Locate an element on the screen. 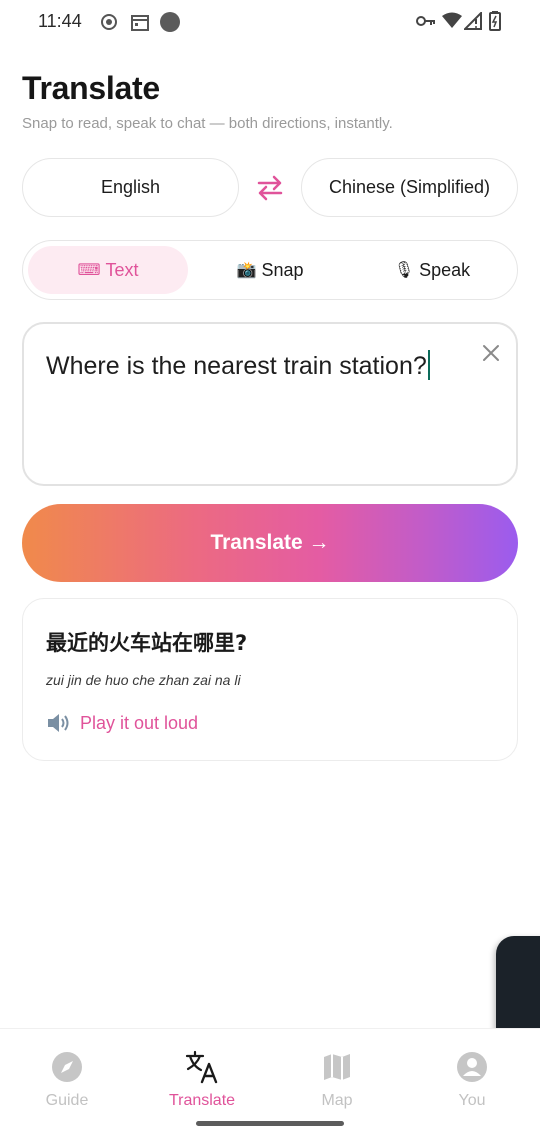 The height and width of the screenshot is (1140, 540). mode-selector: ⌨ Text 📸 Snap 🎙 Speak is located at coordinates (270, 270).